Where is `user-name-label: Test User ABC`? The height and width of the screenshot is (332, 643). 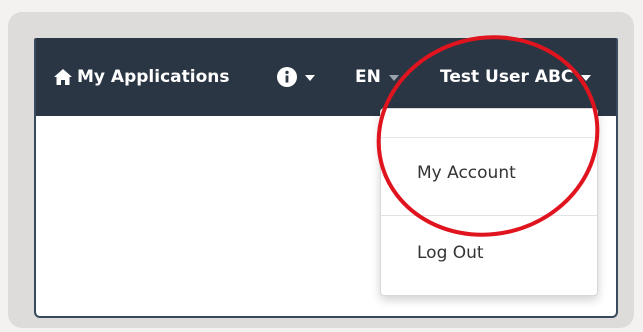 user-name-label: Test User ABC is located at coordinates (507, 77).